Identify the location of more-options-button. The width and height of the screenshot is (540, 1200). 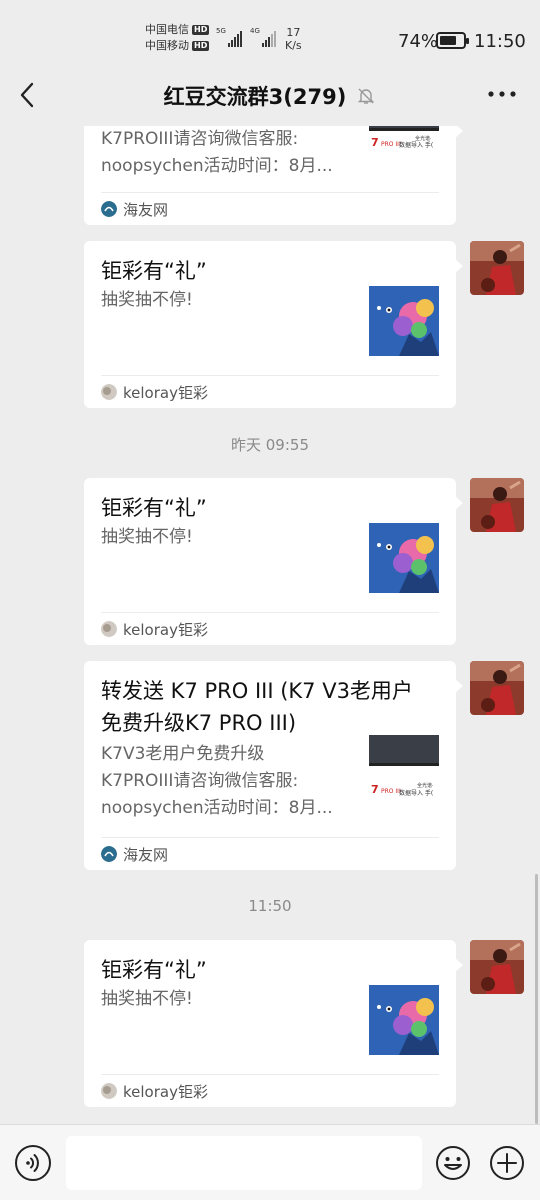
(502, 94).